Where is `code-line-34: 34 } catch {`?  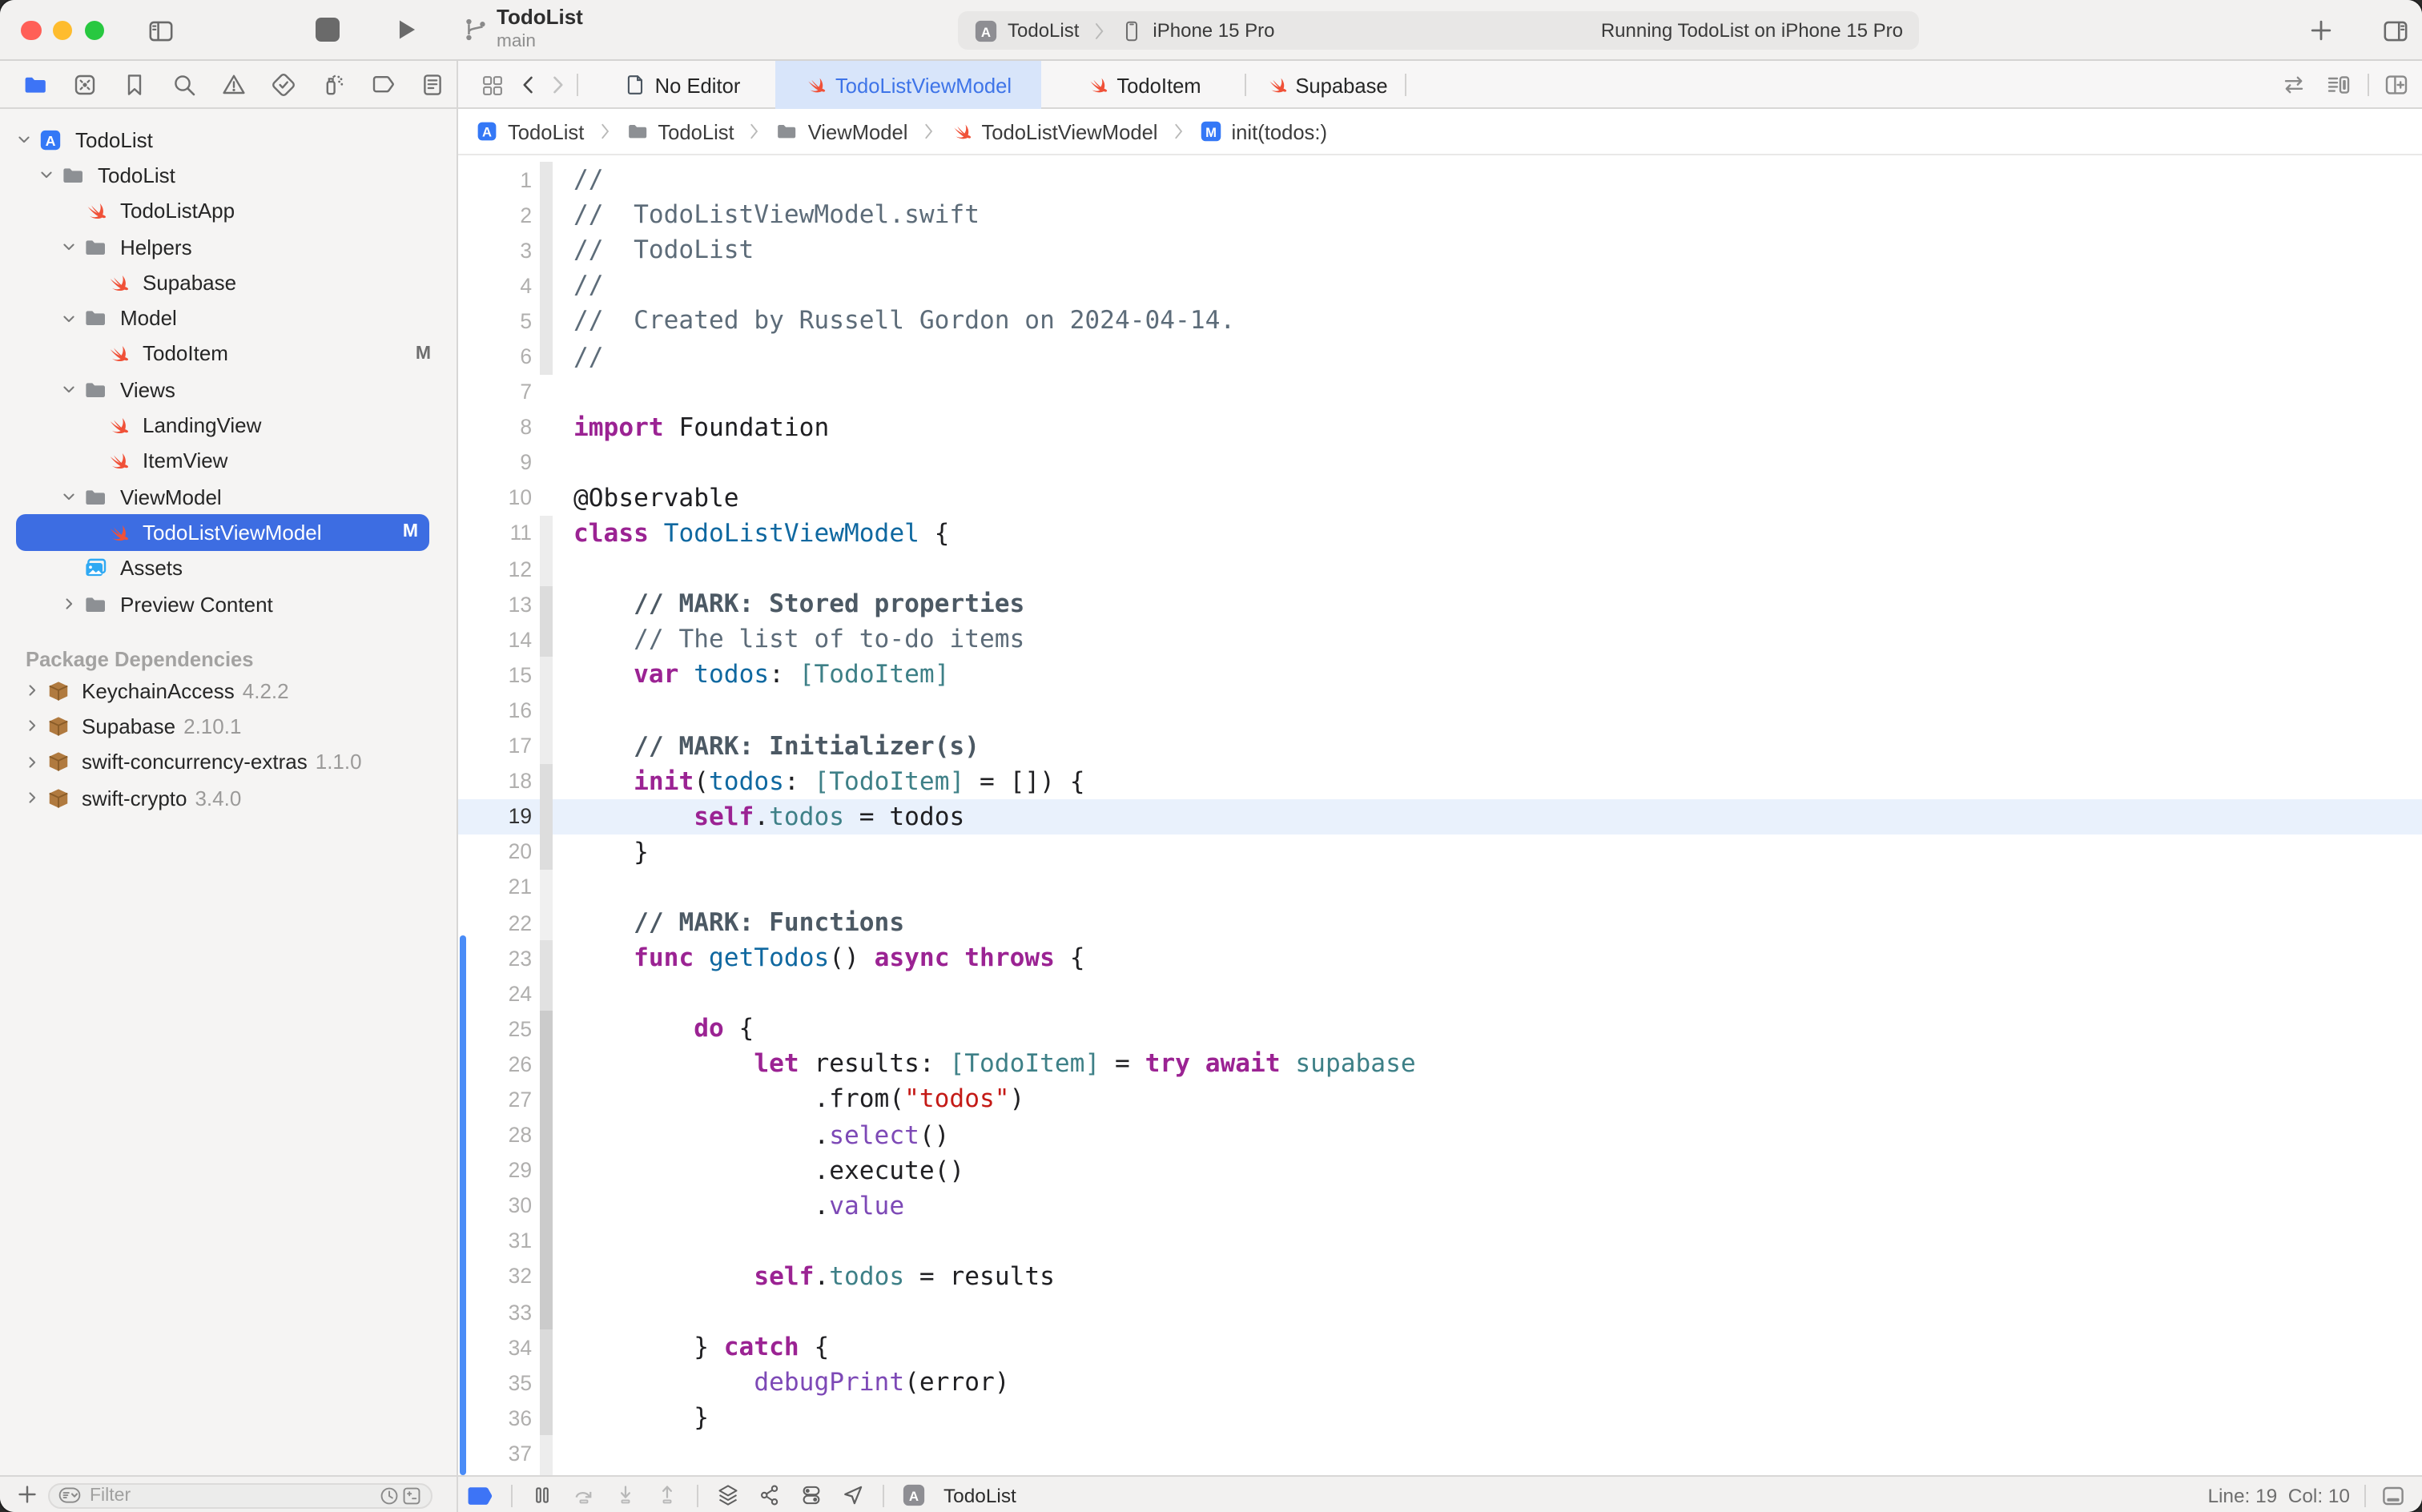 code-line-34: 34 } catch { is located at coordinates (1440, 1347).